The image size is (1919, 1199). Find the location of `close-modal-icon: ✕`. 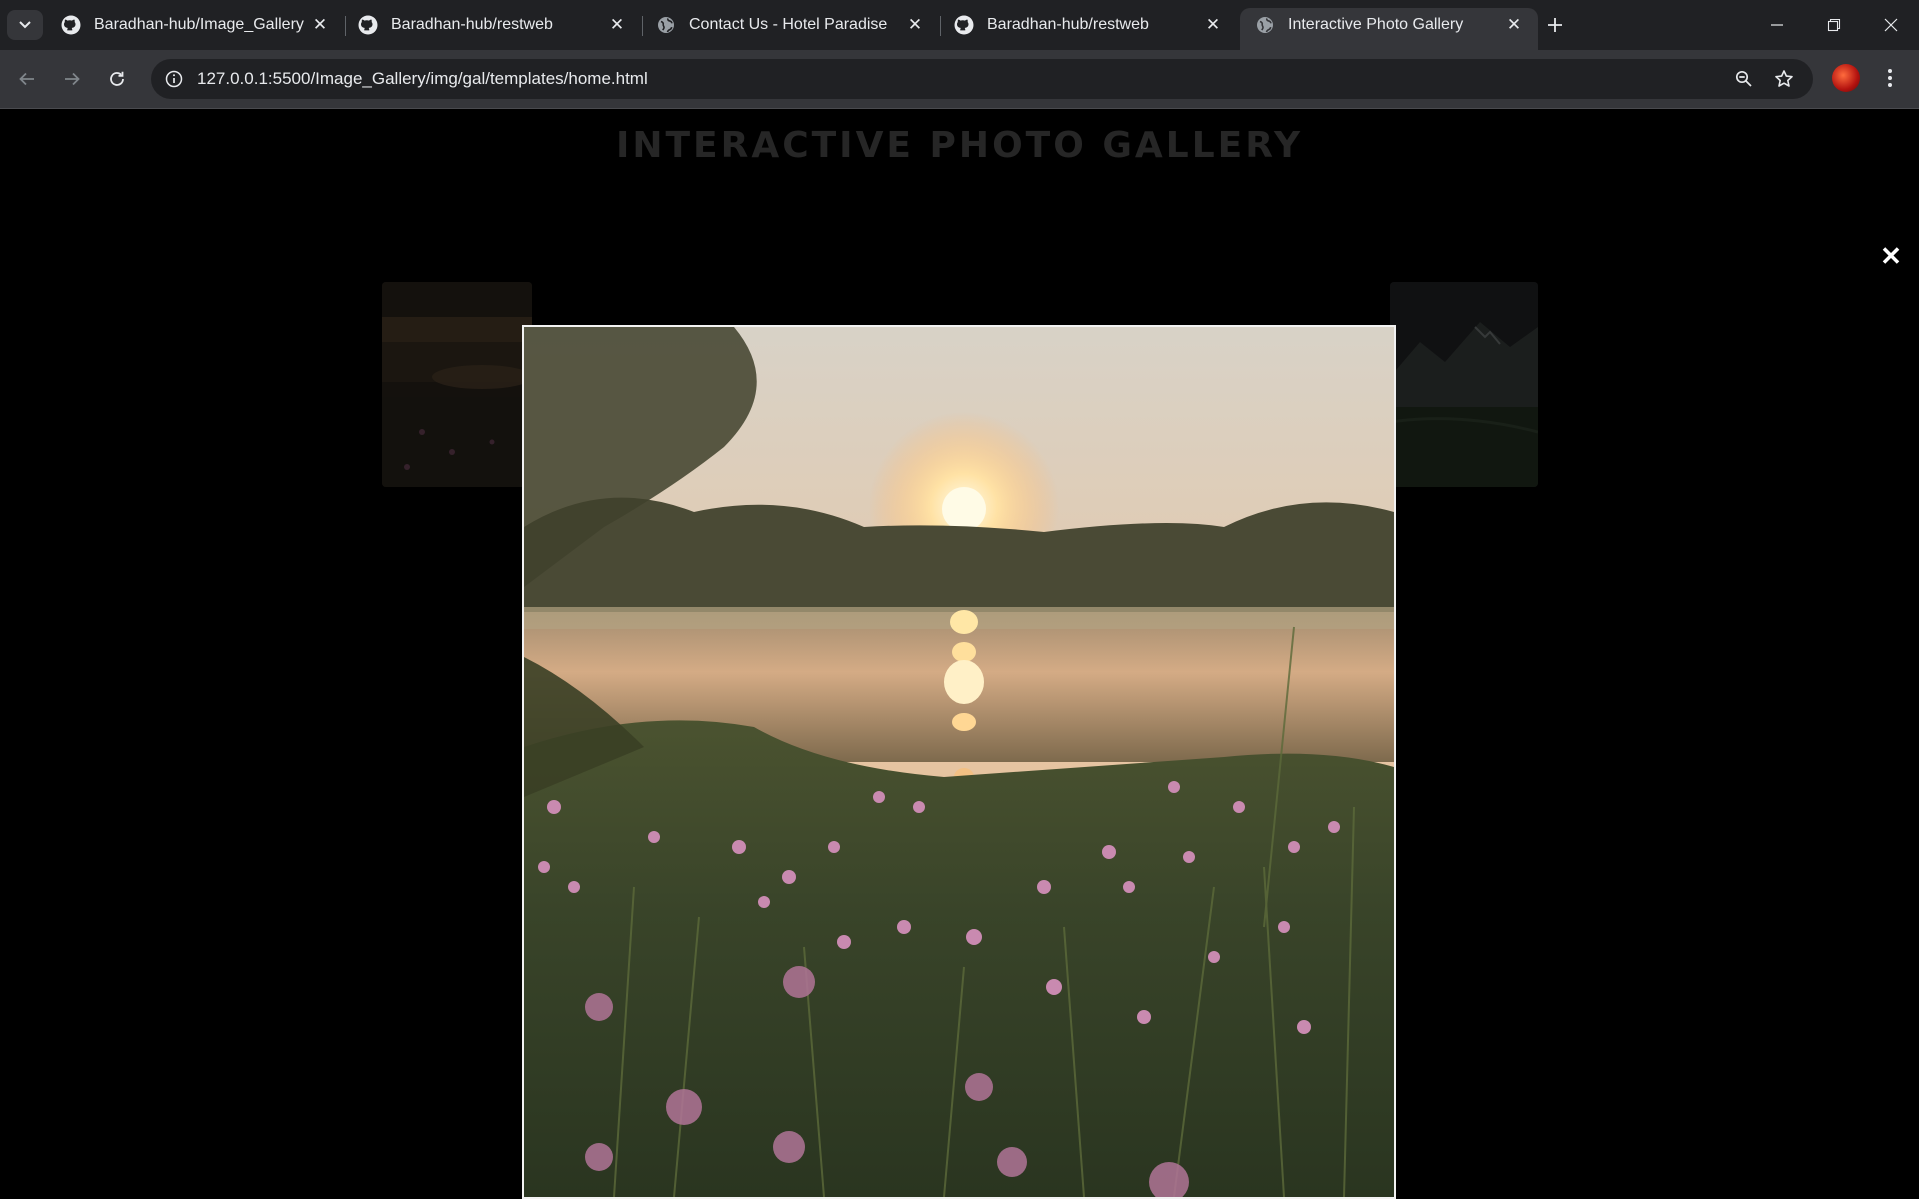

close-modal-icon: ✕ is located at coordinates (1891, 256).